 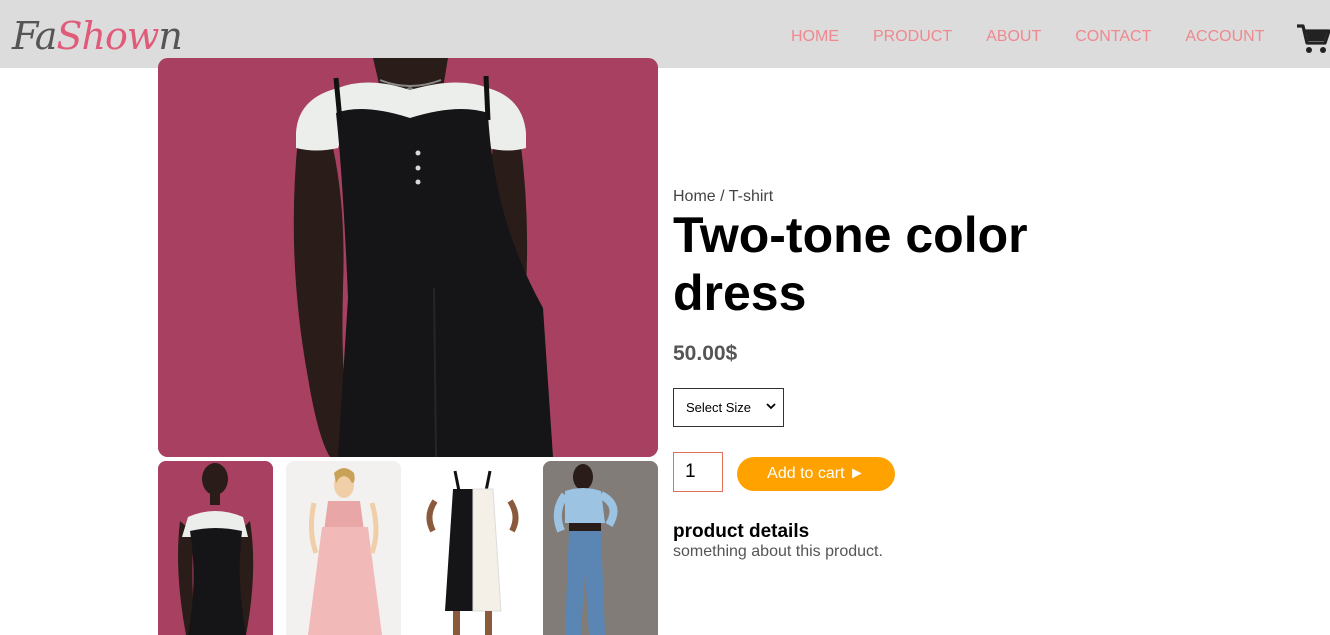 What do you see at coordinates (34, 36) in the screenshot?
I see `logo-text-part1: Fa` at bounding box center [34, 36].